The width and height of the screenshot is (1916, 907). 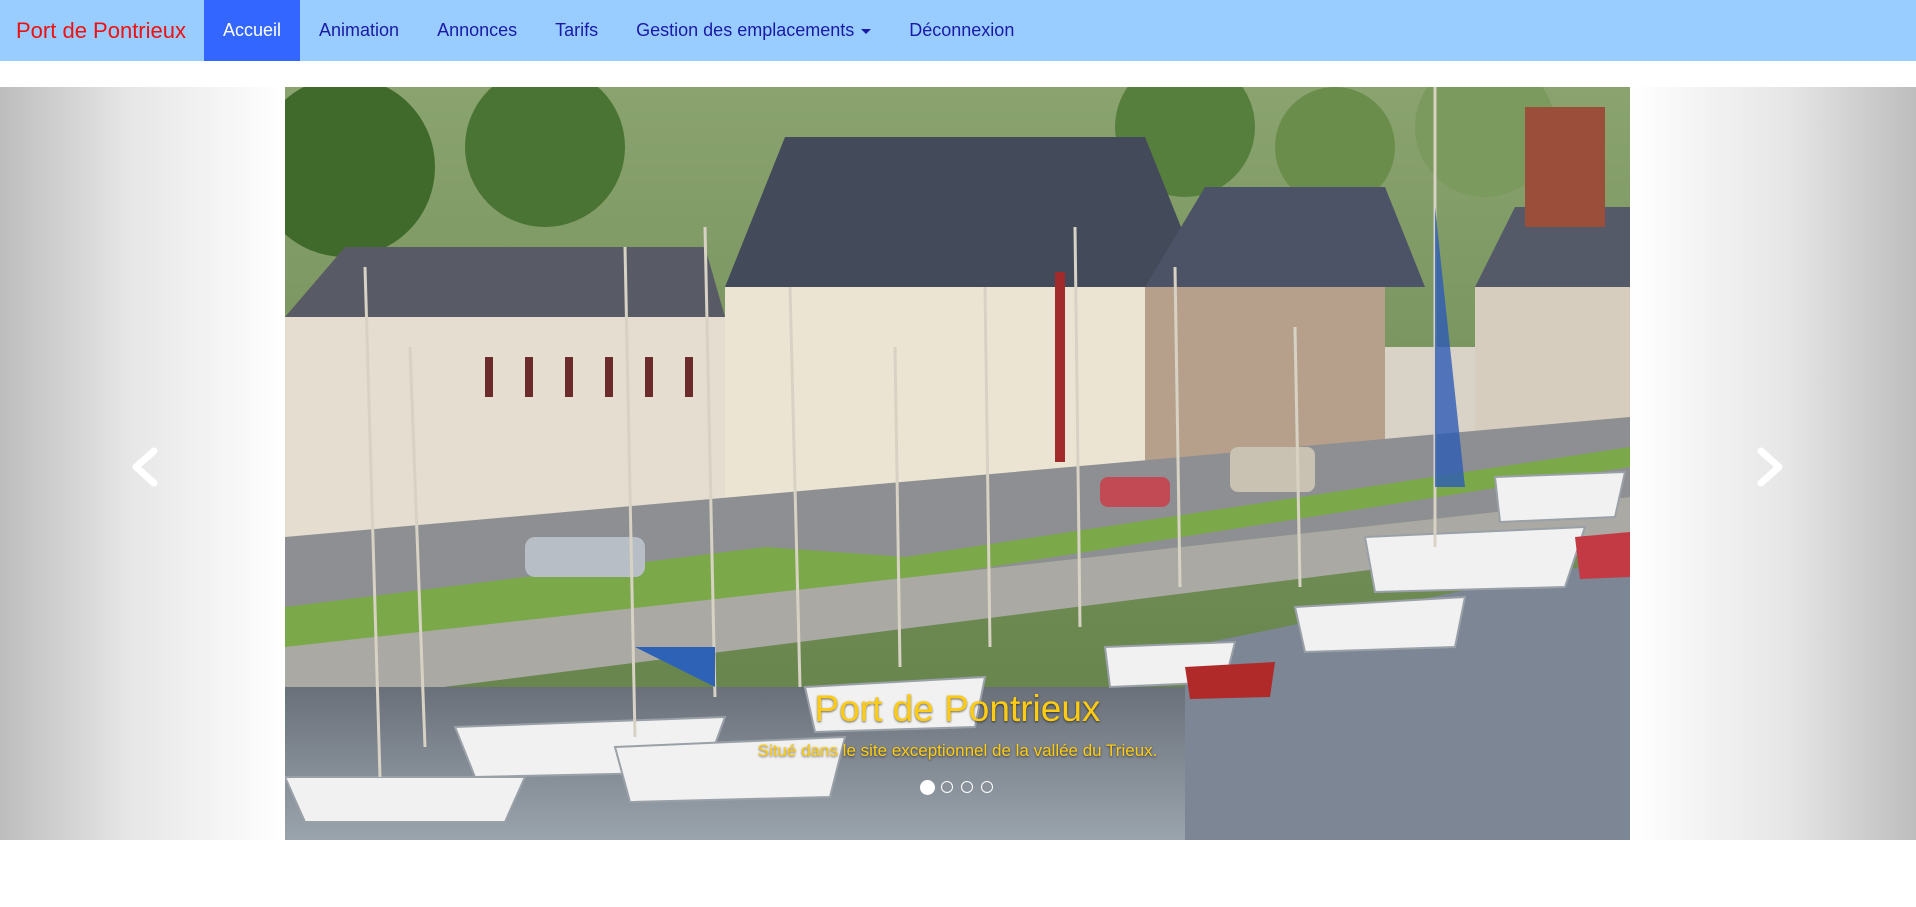 I want to click on nav-item-gestion-emplacements: Gestion des emplacements, so click(x=753, y=30).